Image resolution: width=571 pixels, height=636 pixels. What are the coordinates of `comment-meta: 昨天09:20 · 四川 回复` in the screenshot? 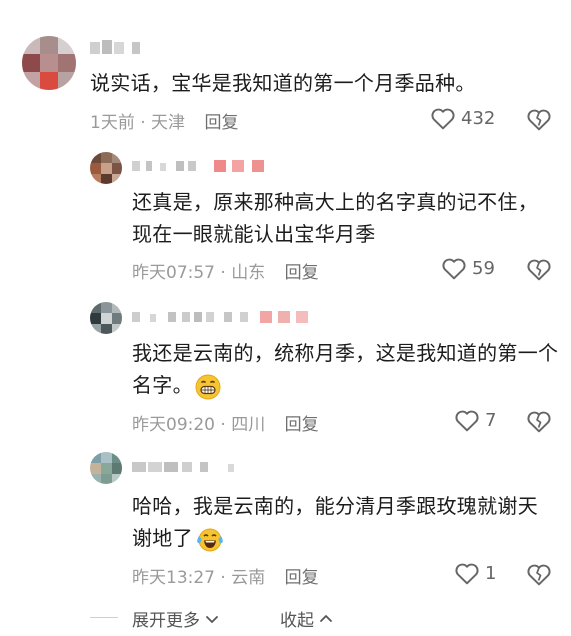 It's located at (225, 425).